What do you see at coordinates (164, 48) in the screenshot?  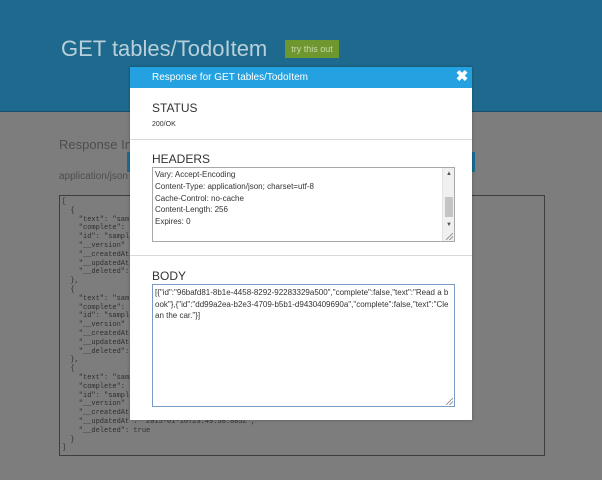 I see `page-title: GET tables/TodoItem` at bounding box center [164, 48].